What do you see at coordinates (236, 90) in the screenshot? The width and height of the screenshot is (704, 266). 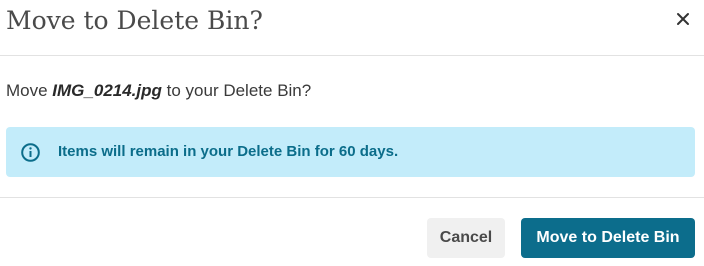 I see `message-suffix: to your Delete Bin?` at bounding box center [236, 90].